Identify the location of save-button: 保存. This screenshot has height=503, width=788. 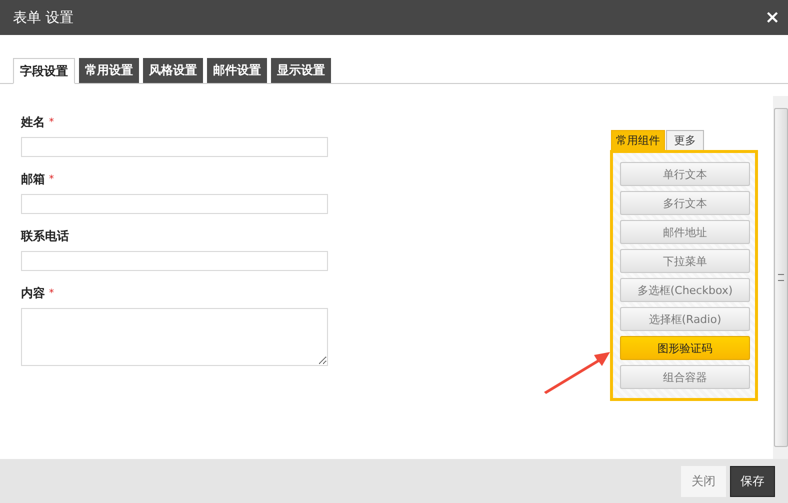
(752, 481).